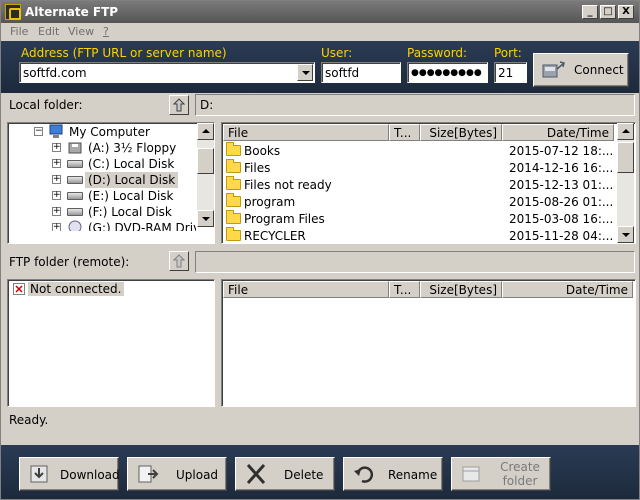  What do you see at coordinates (148, 474) in the screenshot?
I see `upload-icon` at bounding box center [148, 474].